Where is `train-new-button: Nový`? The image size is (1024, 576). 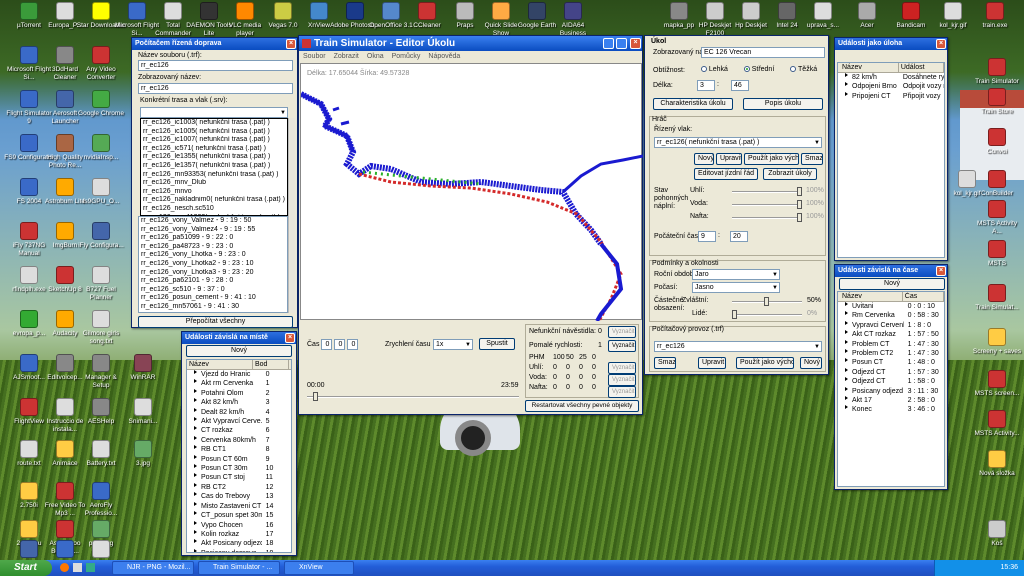 train-new-button: Nový is located at coordinates (704, 159).